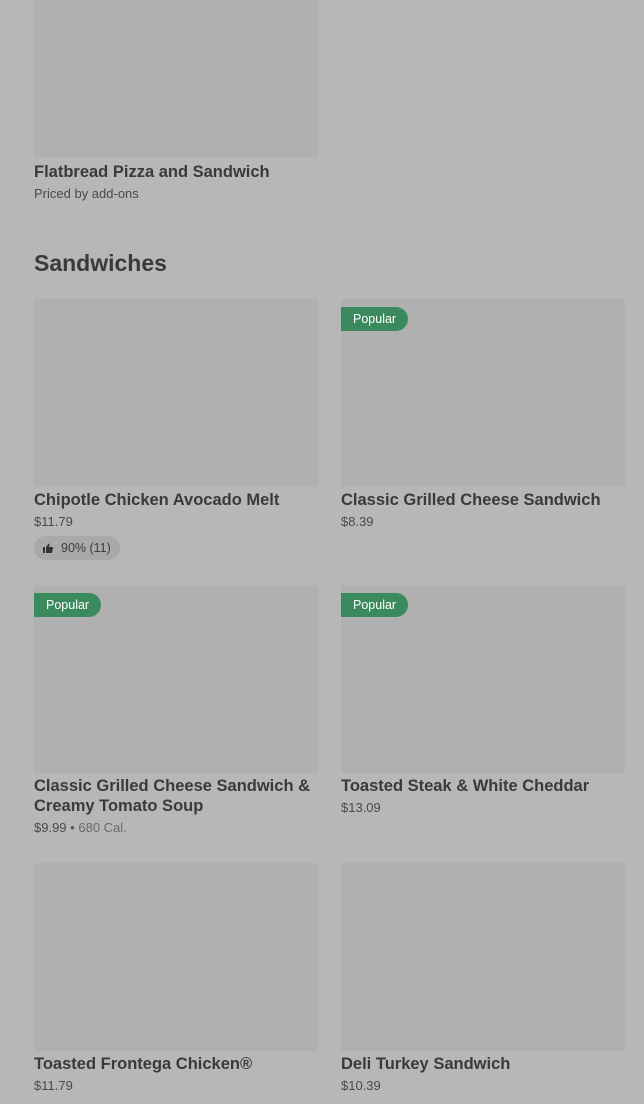 The image size is (644, 1104). What do you see at coordinates (426, 1064) in the screenshot?
I see `item-name: Deli Turkey Sandwich` at bounding box center [426, 1064].